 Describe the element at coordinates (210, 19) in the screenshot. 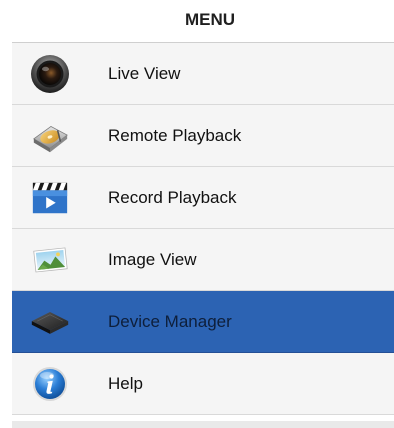

I see `menu-title: MENU` at that location.